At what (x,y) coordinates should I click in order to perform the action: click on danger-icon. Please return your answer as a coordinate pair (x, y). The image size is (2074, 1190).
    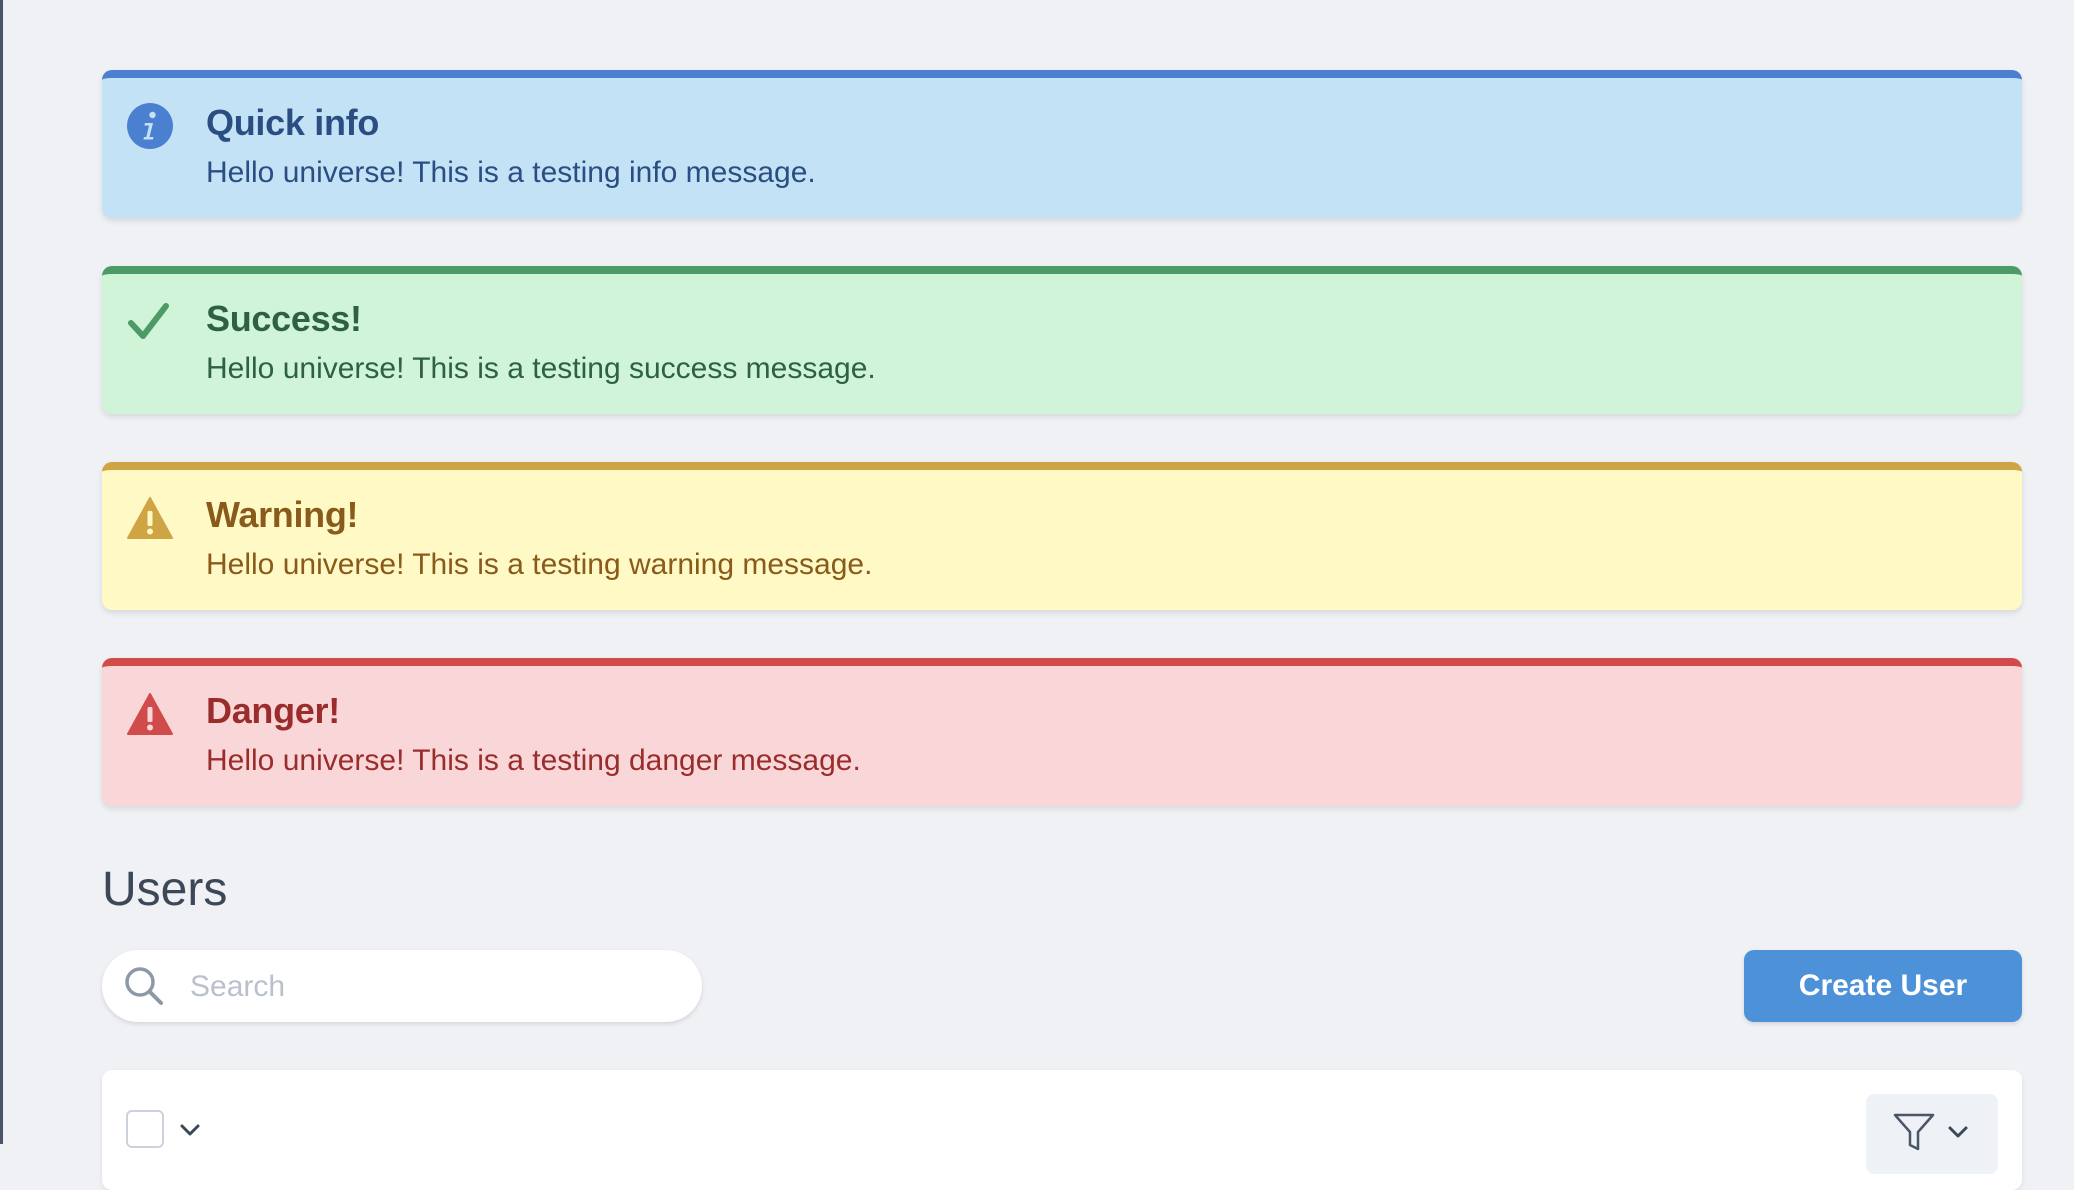
    Looking at the image, I should click on (150, 714).